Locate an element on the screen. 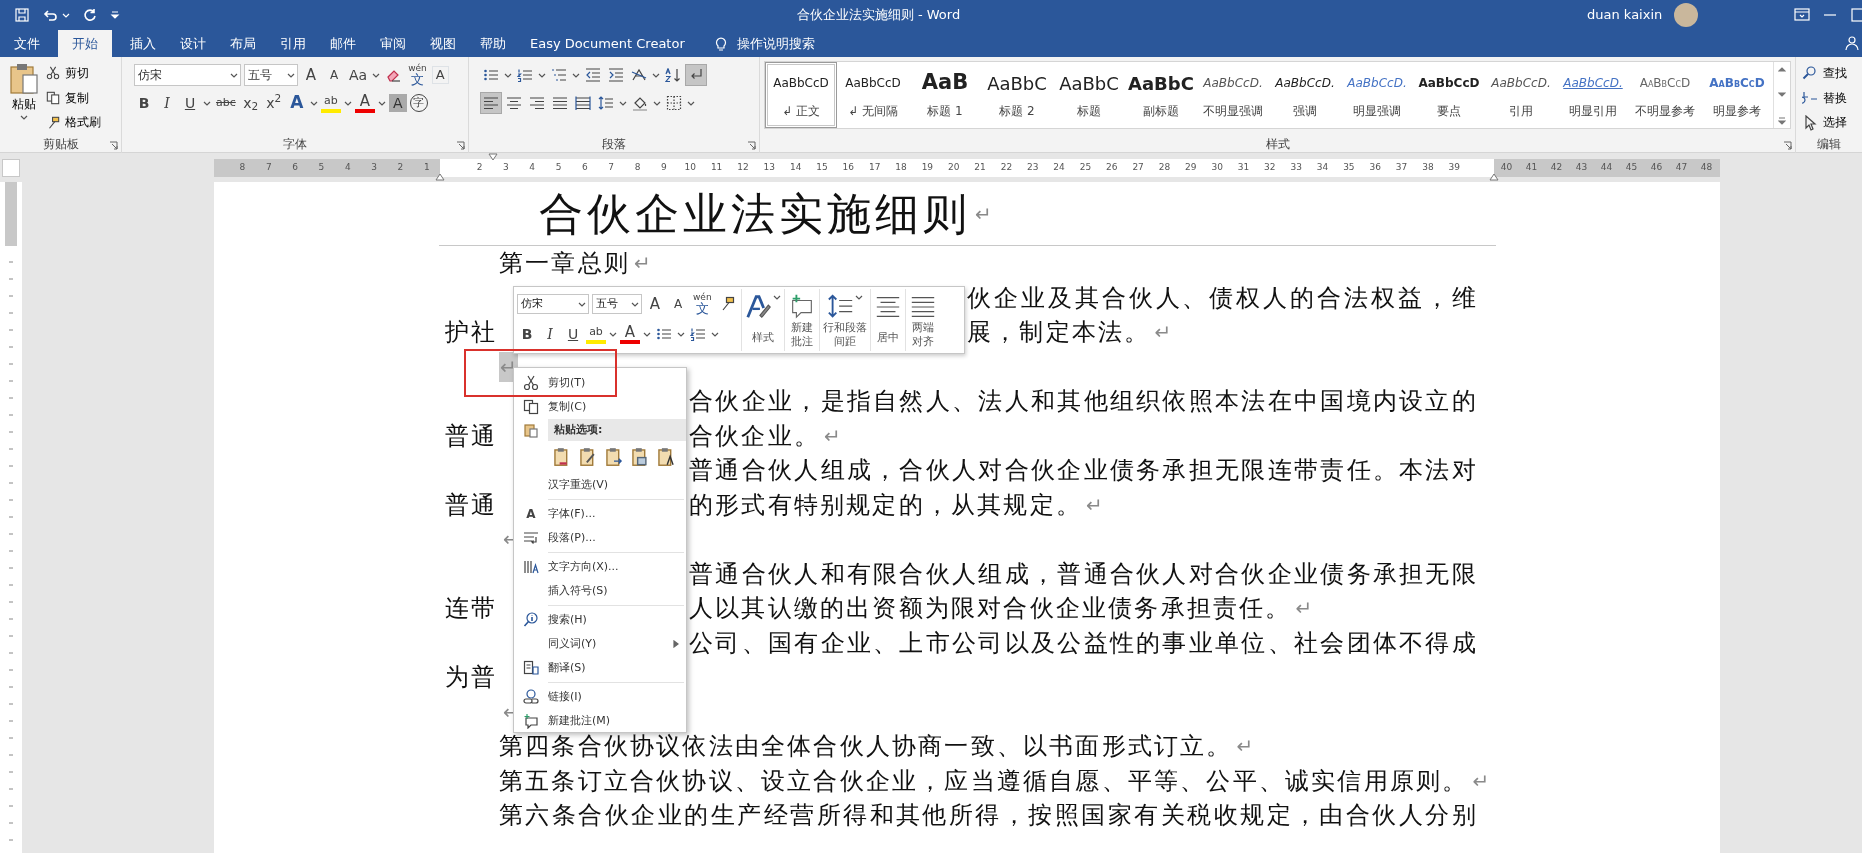 The height and width of the screenshot is (853, 1862). align-center-icon is located at coordinates (514, 103).